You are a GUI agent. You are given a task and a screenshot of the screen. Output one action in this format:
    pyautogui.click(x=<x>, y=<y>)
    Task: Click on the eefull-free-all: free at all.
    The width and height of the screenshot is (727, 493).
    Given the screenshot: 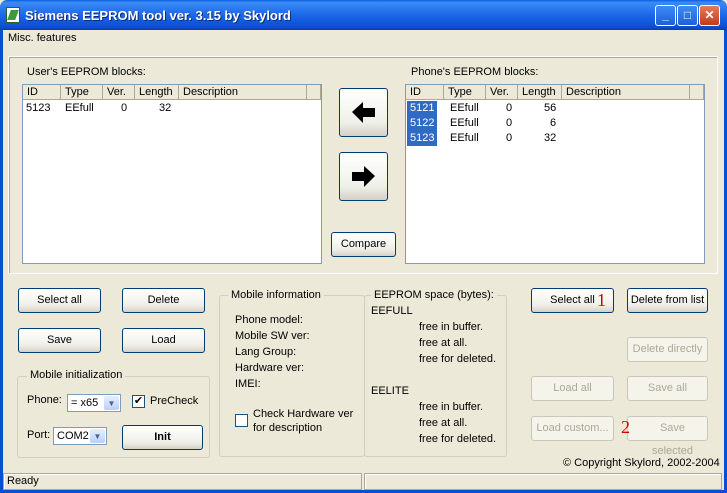 What is the action you would take?
    pyautogui.click(x=443, y=343)
    